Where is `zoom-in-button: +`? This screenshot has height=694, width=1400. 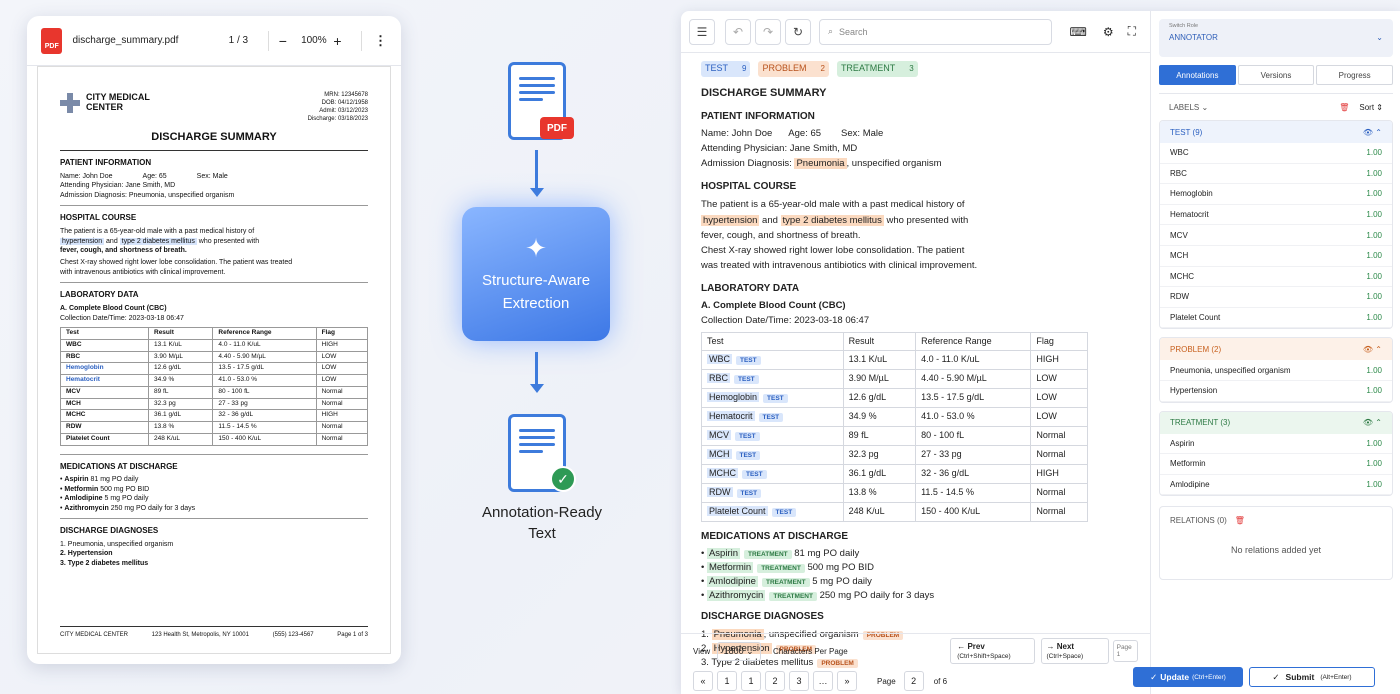
zoom-in-button: + is located at coordinates (341, 41).